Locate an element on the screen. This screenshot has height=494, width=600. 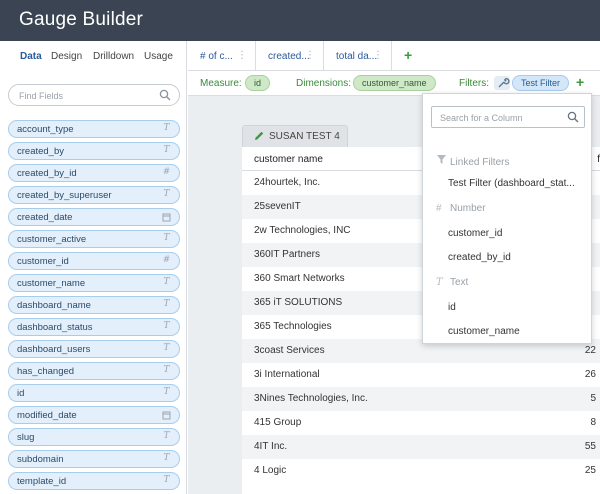
sidebar-tab-data: Data is located at coordinates (31, 56).